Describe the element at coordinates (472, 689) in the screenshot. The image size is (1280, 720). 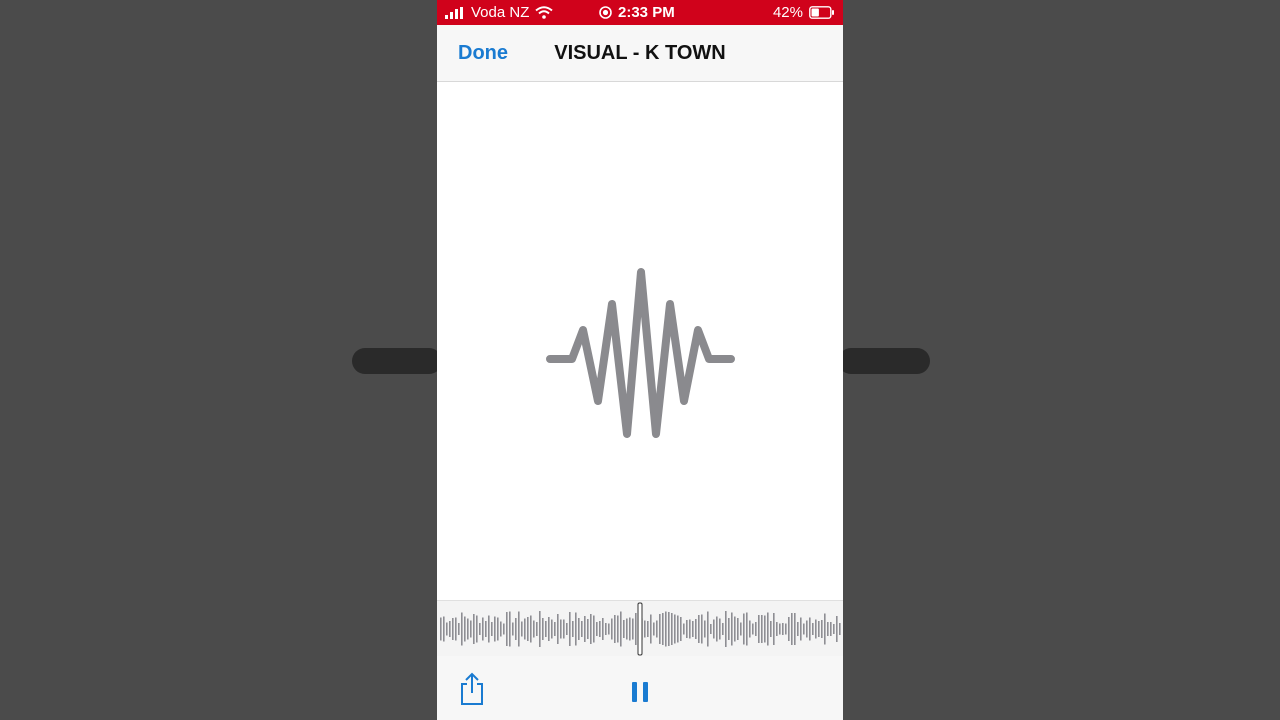
I see `share-icon` at that location.